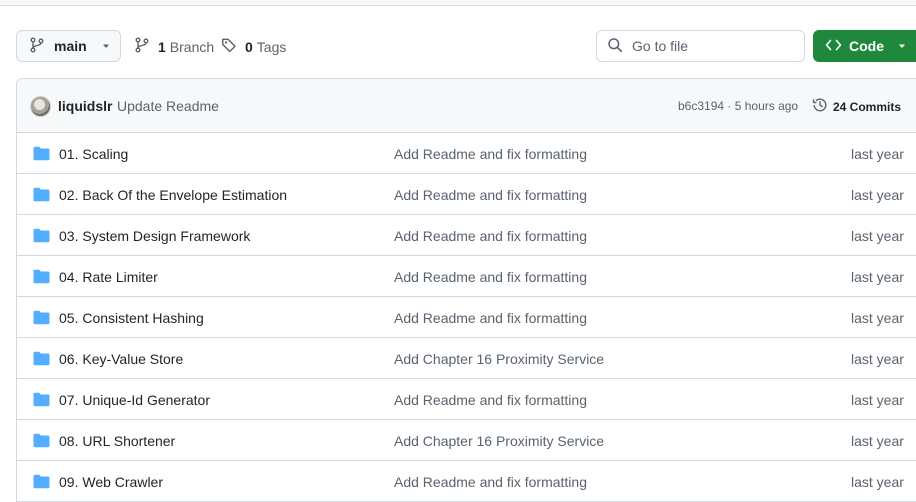  I want to click on code-button-label: Code, so click(866, 46).